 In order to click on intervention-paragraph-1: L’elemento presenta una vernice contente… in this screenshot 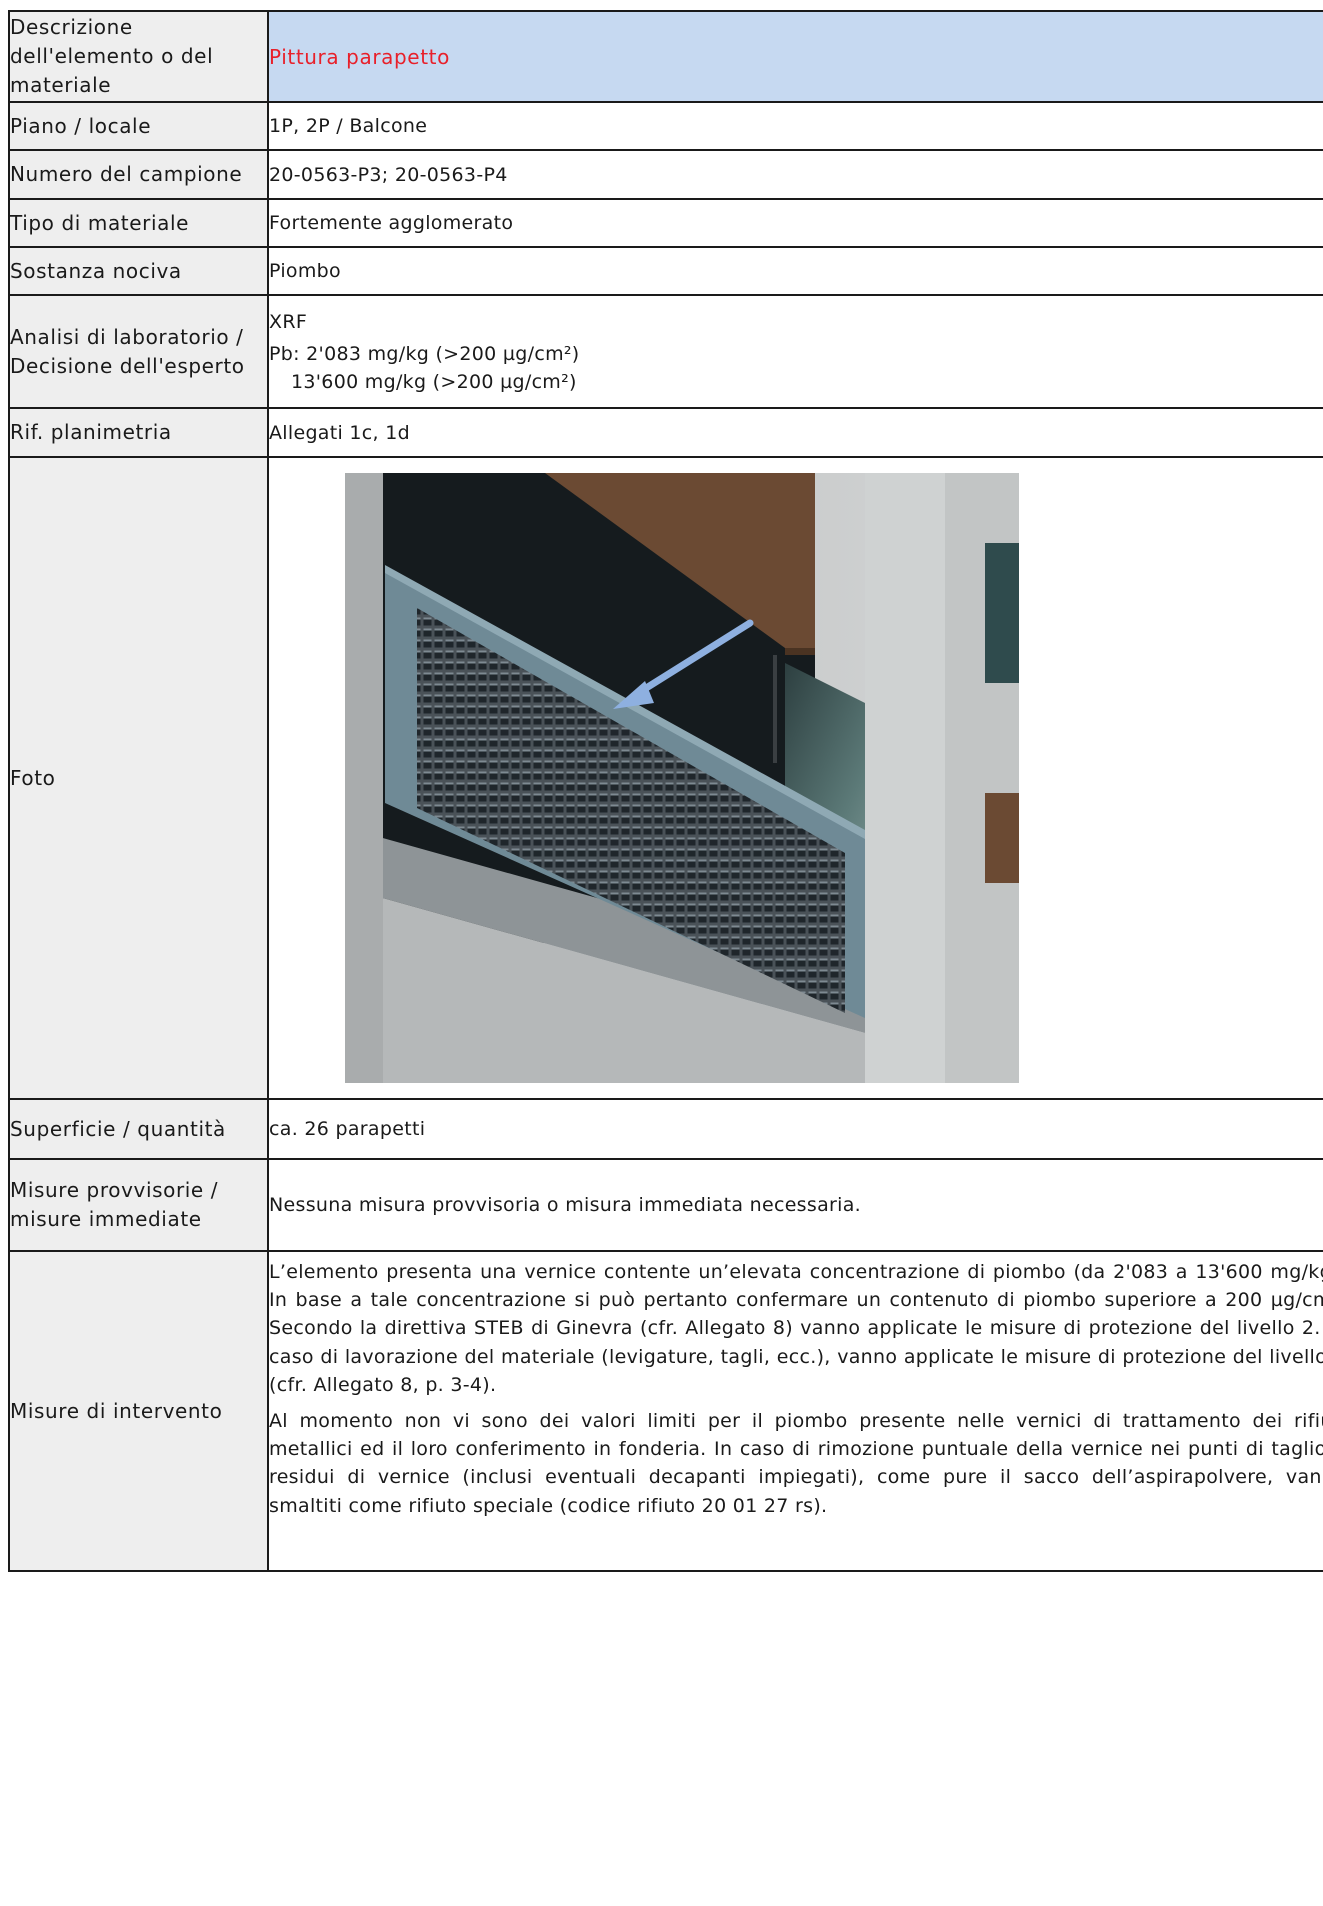, I will do `click(796, 1328)`.